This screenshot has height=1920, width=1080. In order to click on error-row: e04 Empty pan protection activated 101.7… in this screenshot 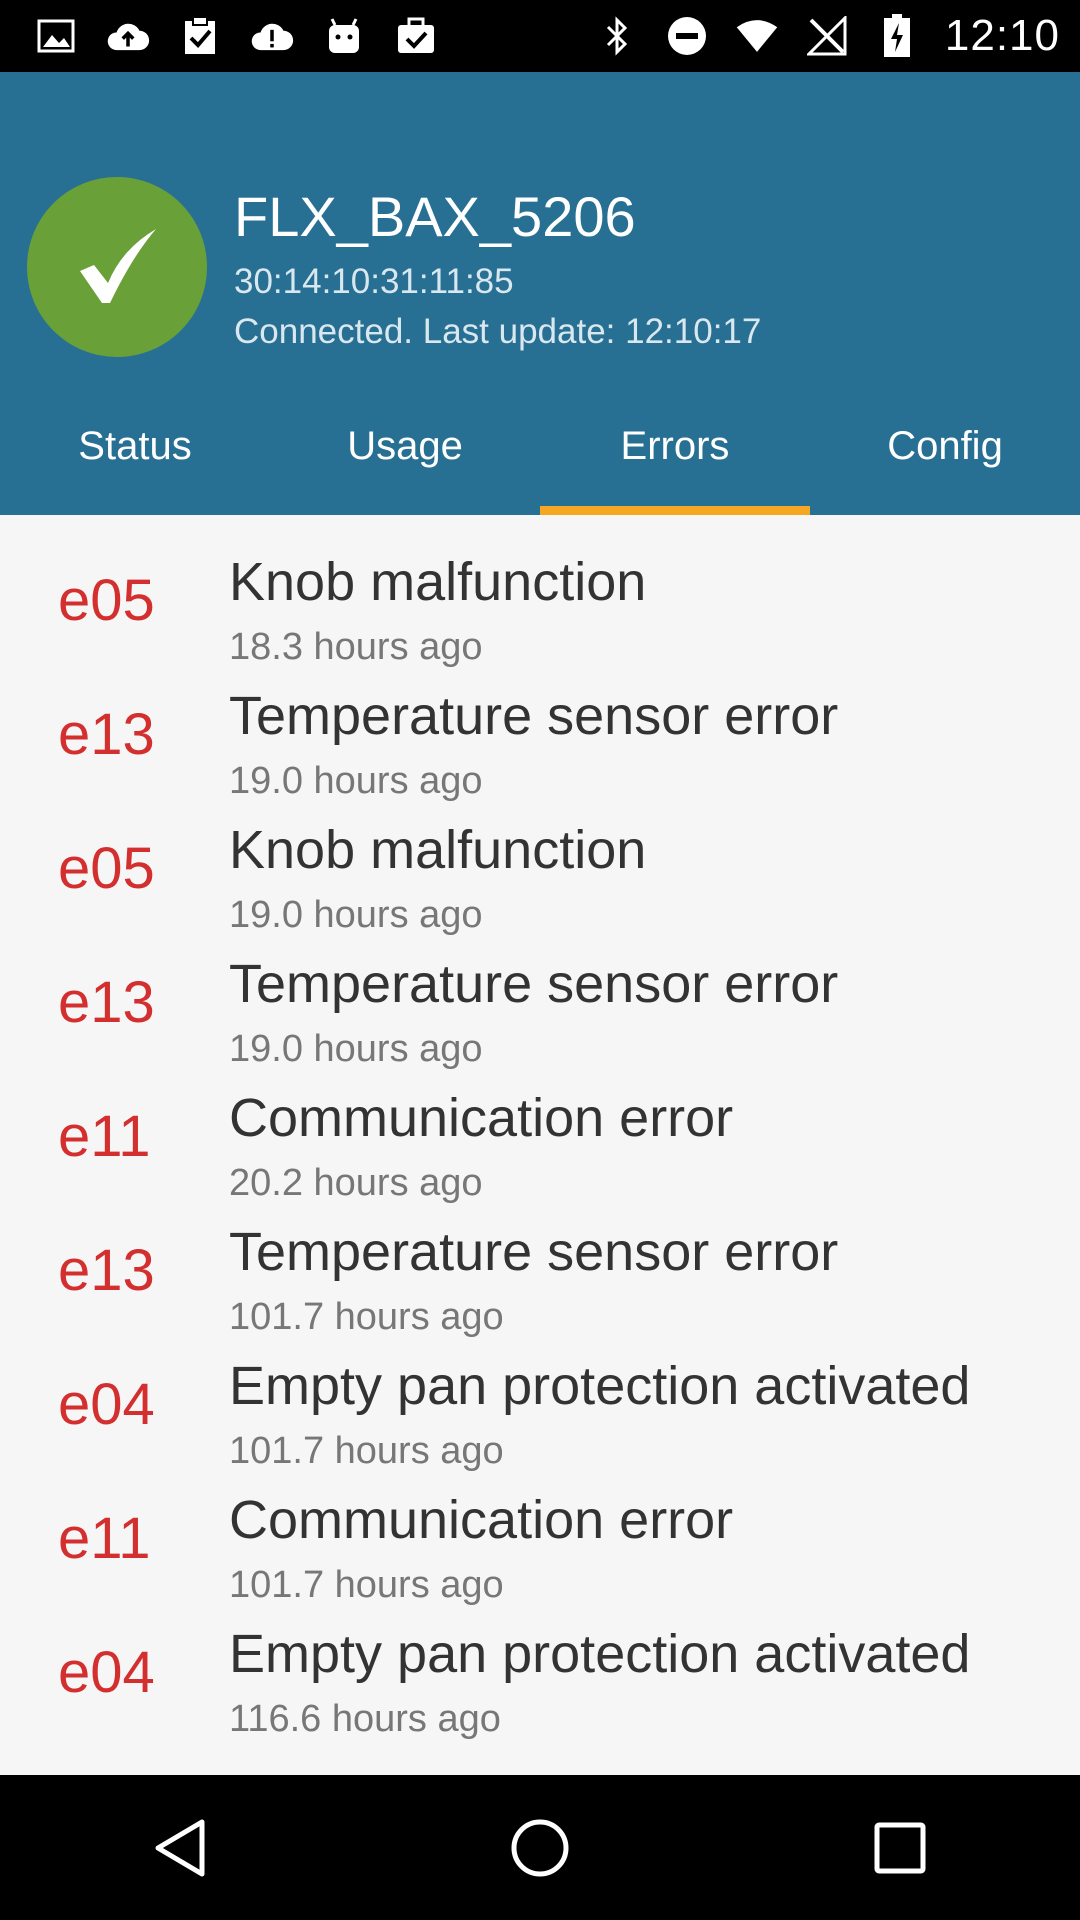, I will do `click(540, 1395)`.